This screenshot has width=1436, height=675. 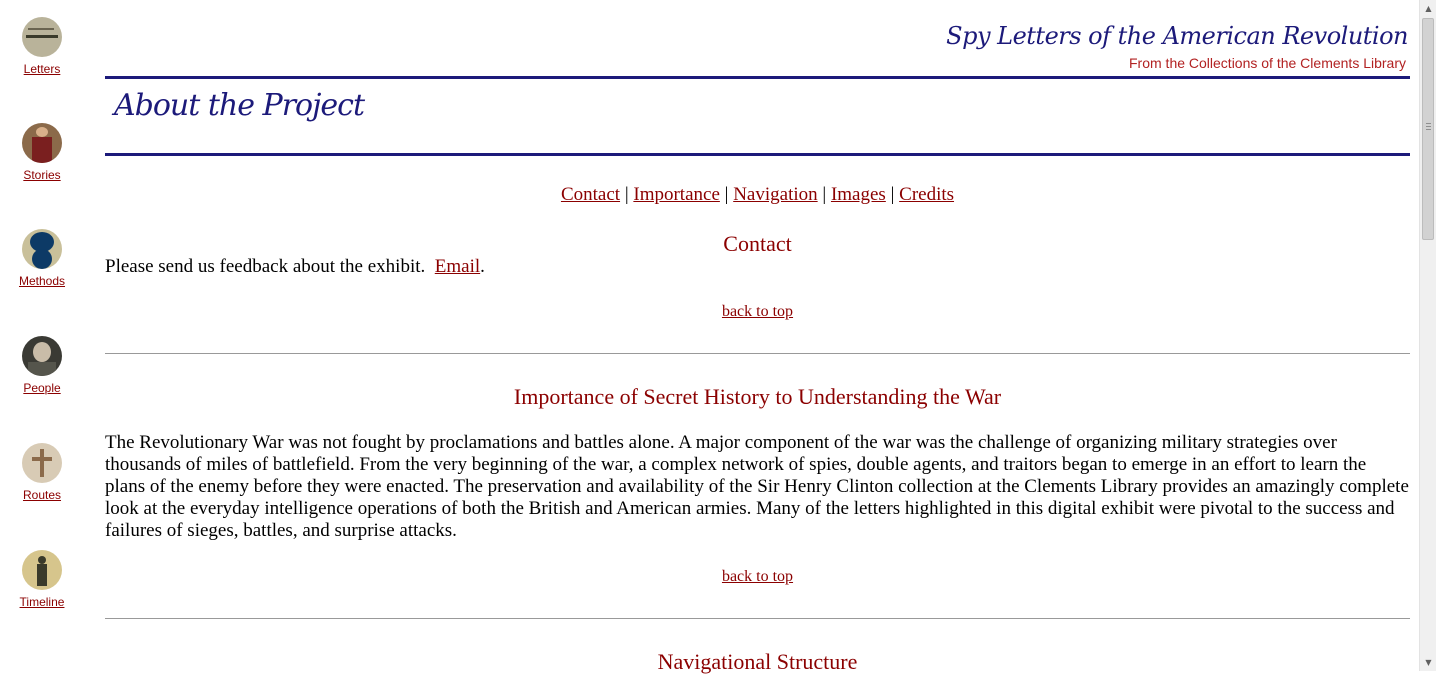 I want to click on timeline-thumbnail-icon, so click(x=42, y=570).